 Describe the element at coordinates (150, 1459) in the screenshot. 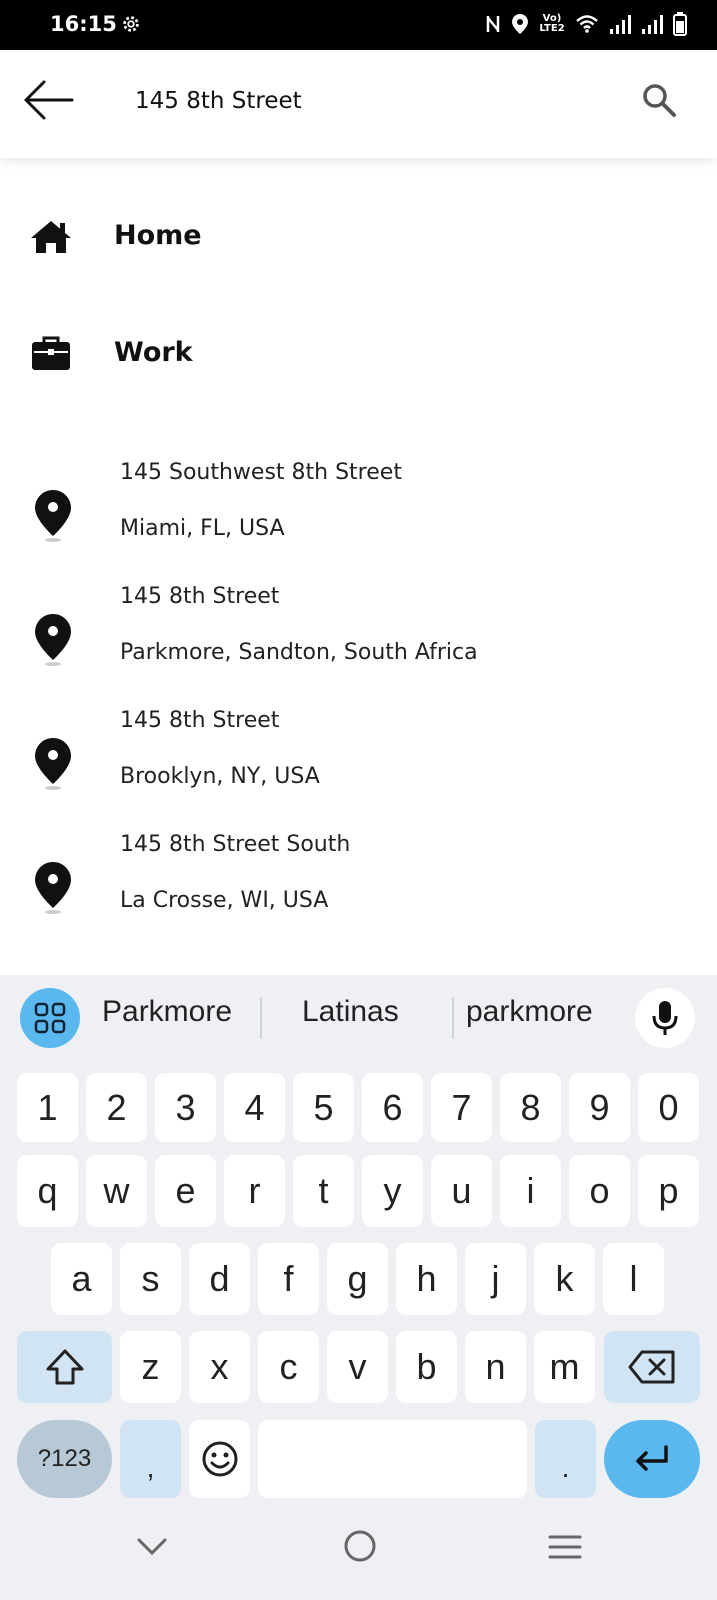

I see `comma-key: ,` at that location.